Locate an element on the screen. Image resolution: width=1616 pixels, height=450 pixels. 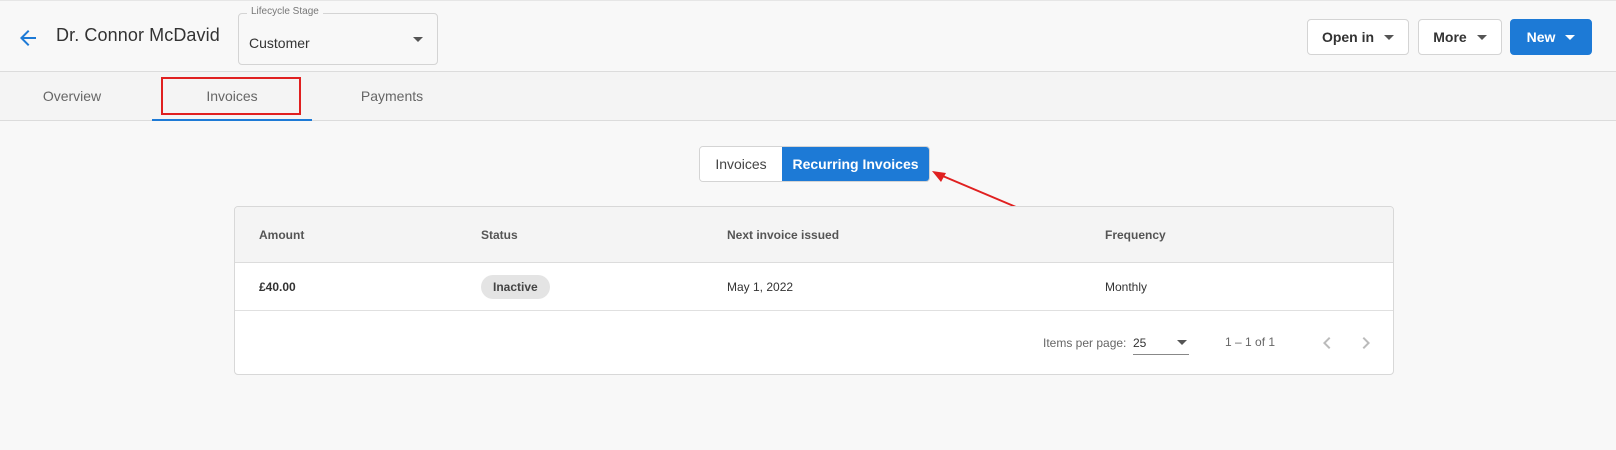
new-label: New is located at coordinates (1541, 37).